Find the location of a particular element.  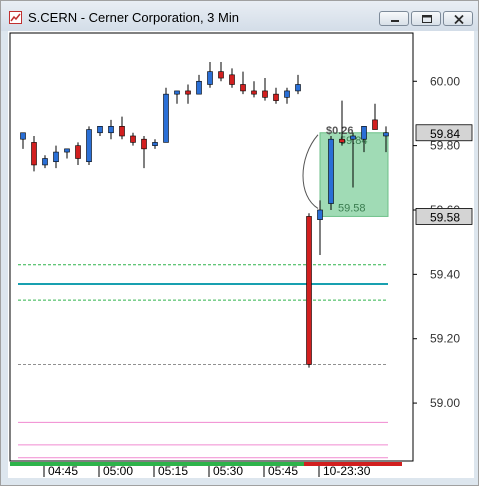

x-tick-label: 05:00 is located at coordinates (118, 471).